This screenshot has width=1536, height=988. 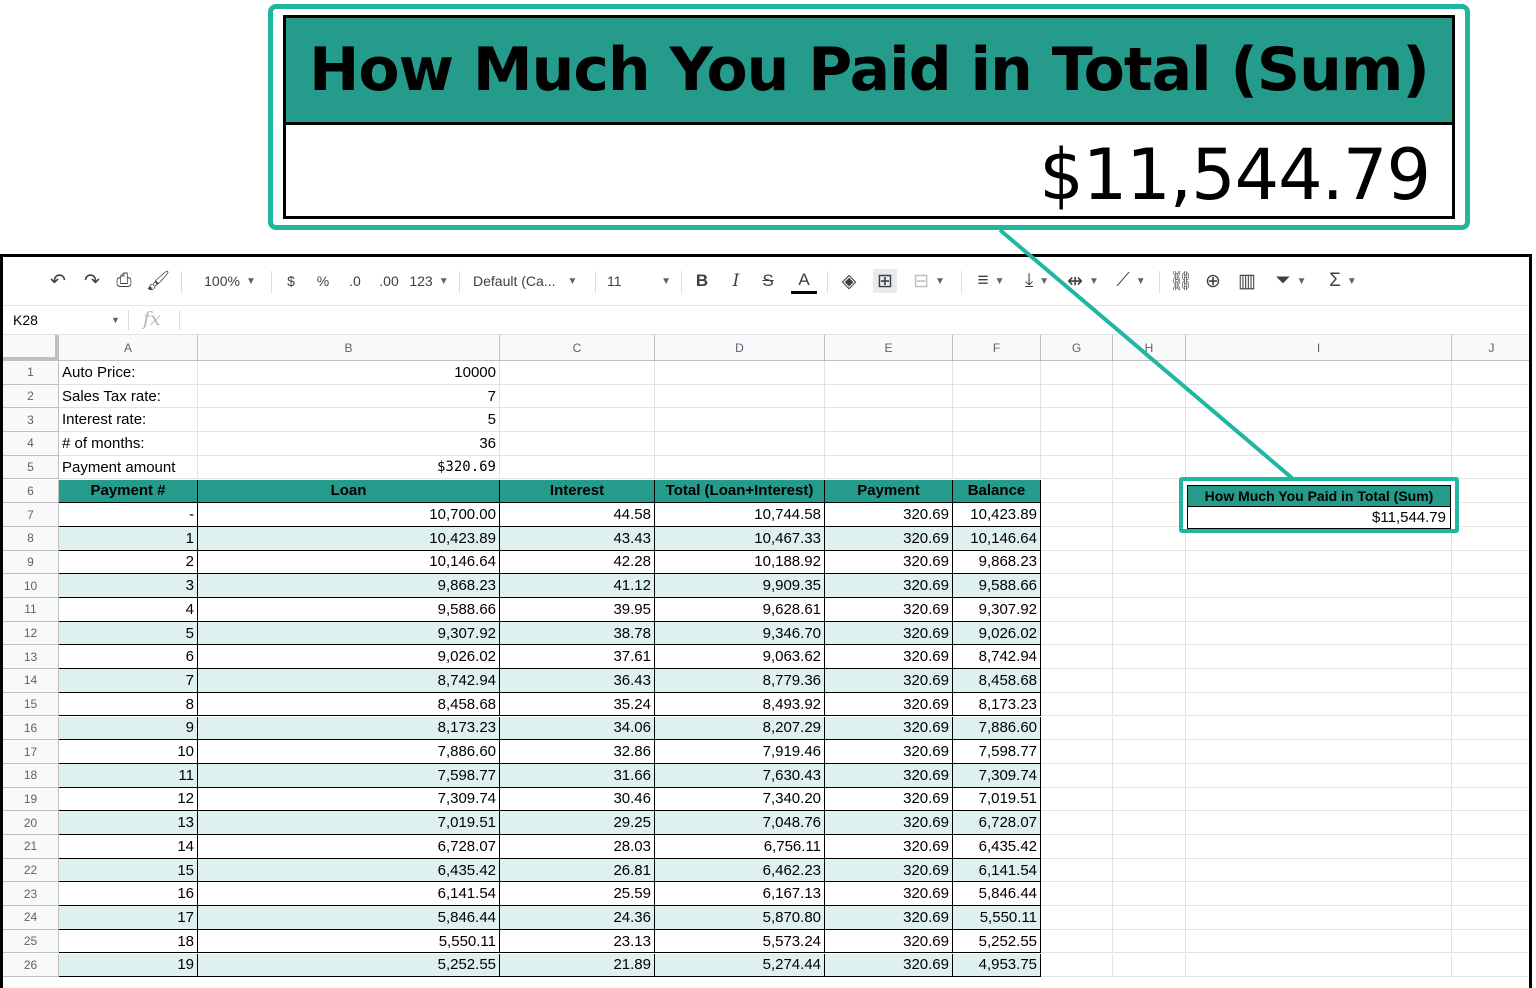 What do you see at coordinates (349, 562) in the screenshot?
I see `table-cell: 10,146.64` at bounding box center [349, 562].